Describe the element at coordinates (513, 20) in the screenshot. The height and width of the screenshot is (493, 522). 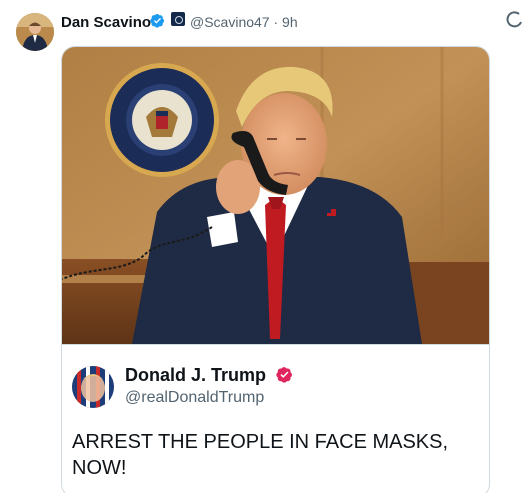
I see `more-options-icon` at that location.